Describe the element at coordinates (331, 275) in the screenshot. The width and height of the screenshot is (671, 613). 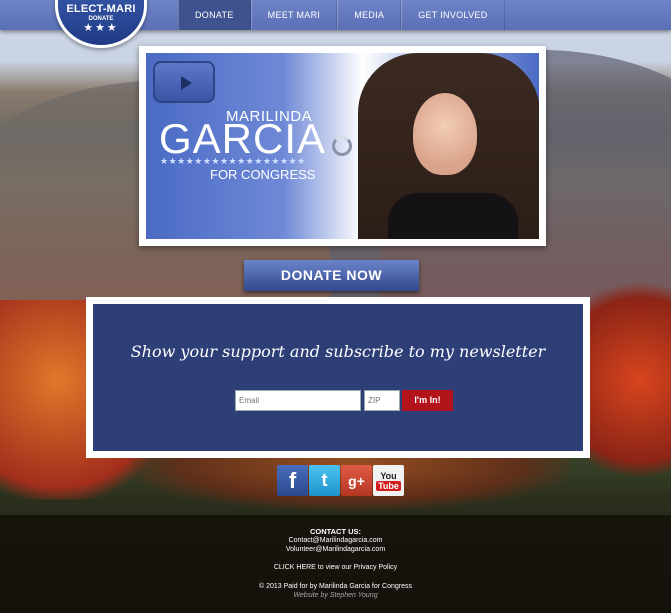
I see `donate-now-button: DONATE NOW` at that location.